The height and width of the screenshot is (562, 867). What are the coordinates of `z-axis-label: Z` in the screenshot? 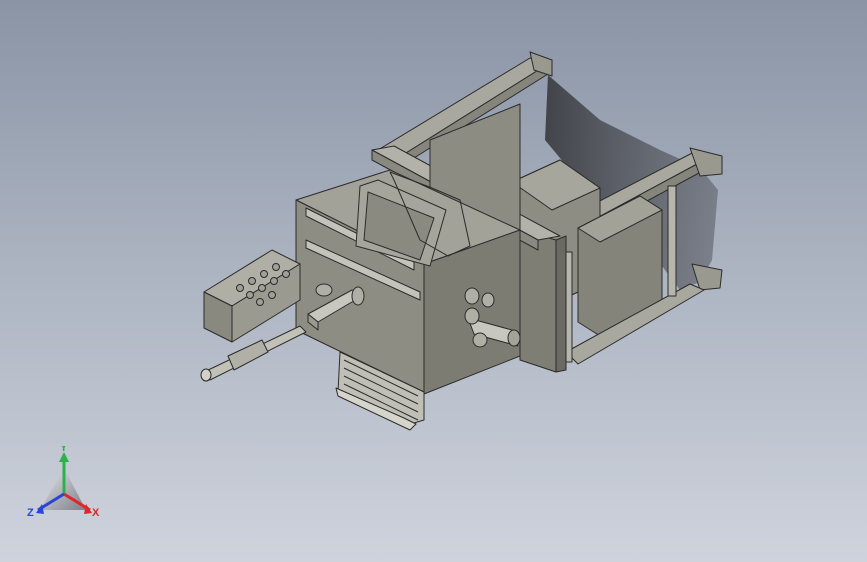 It's located at (30, 513).